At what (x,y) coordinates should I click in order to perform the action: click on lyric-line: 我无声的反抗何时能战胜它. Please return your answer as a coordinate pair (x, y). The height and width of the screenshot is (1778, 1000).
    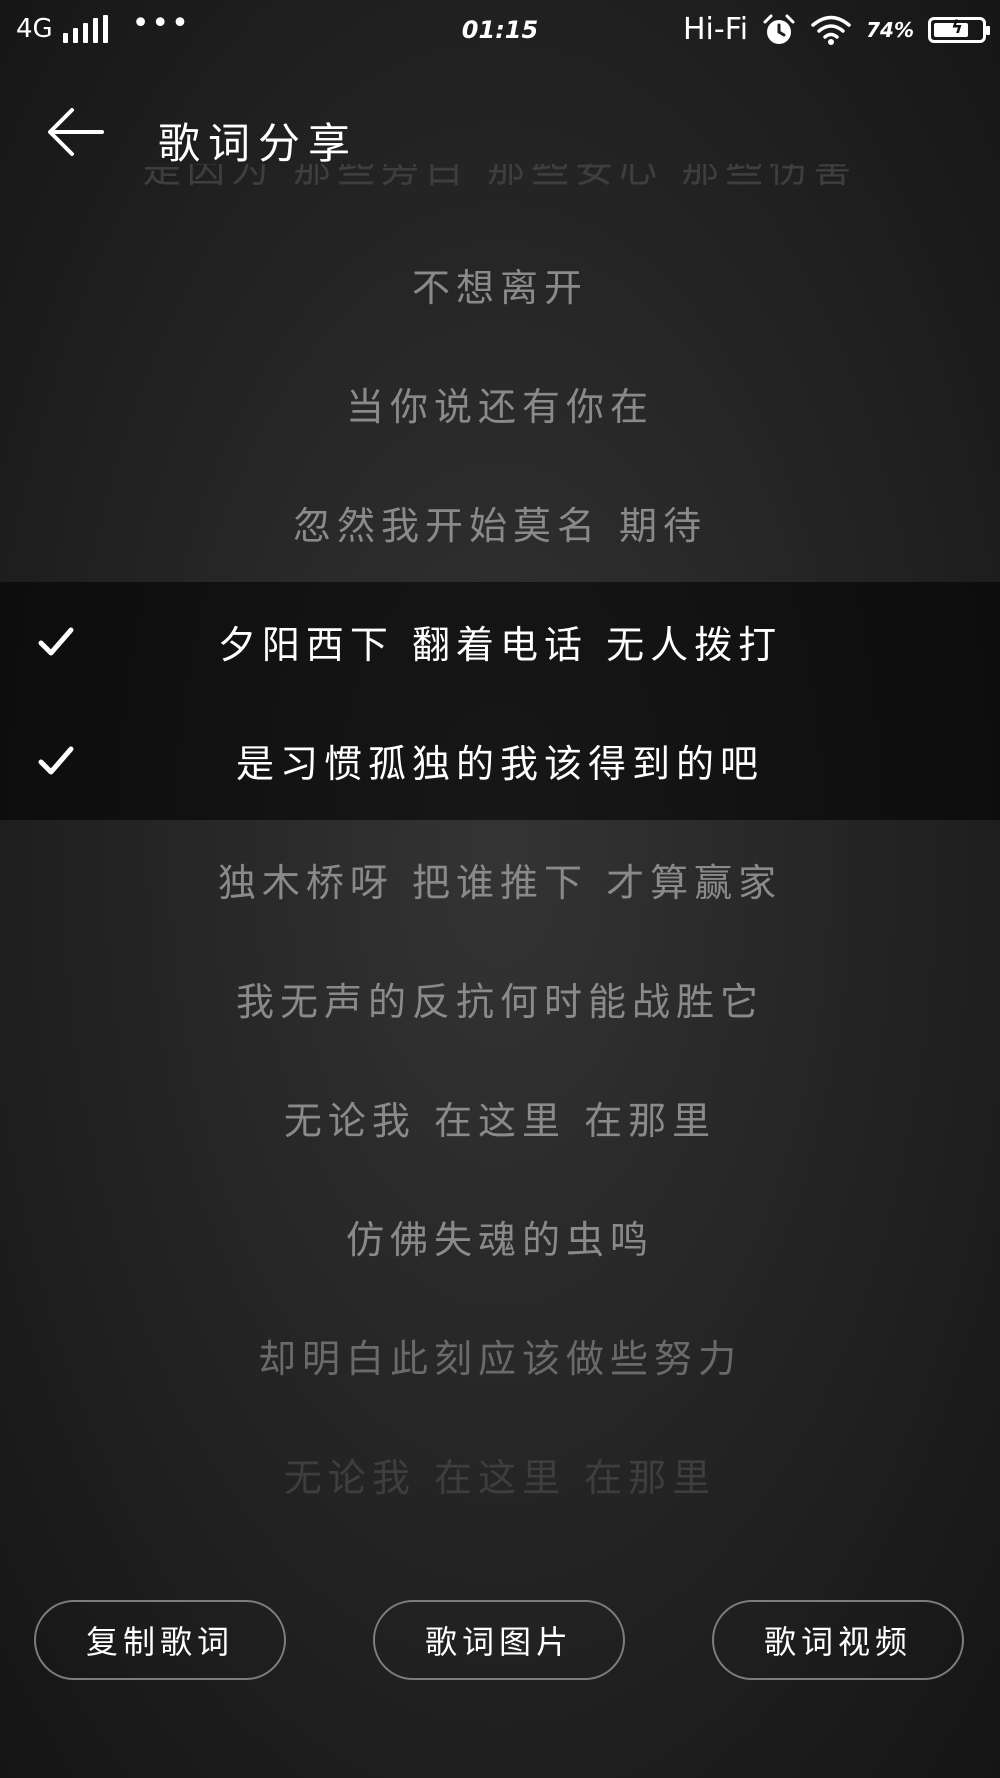
    Looking at the image, I should click on (500, 998).